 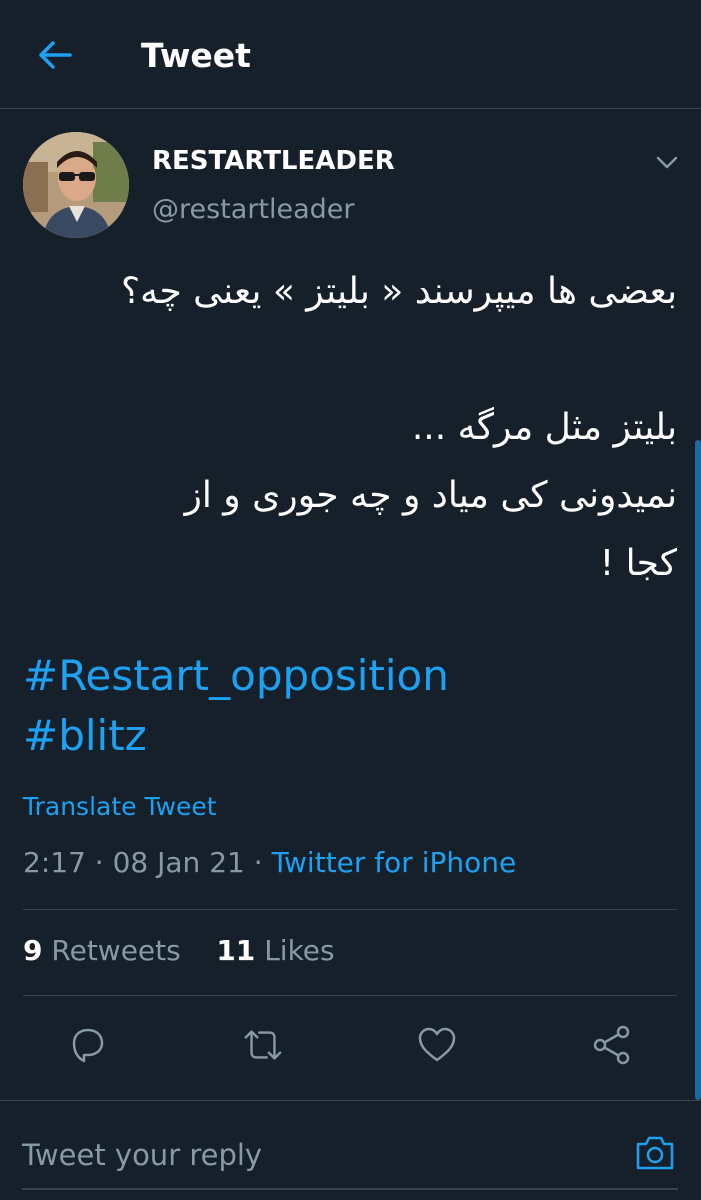 What do you see at coordinates (236, 736) in the screenshot?
I see `hashtag-link: #blitz` at bounding box center [236, 736].